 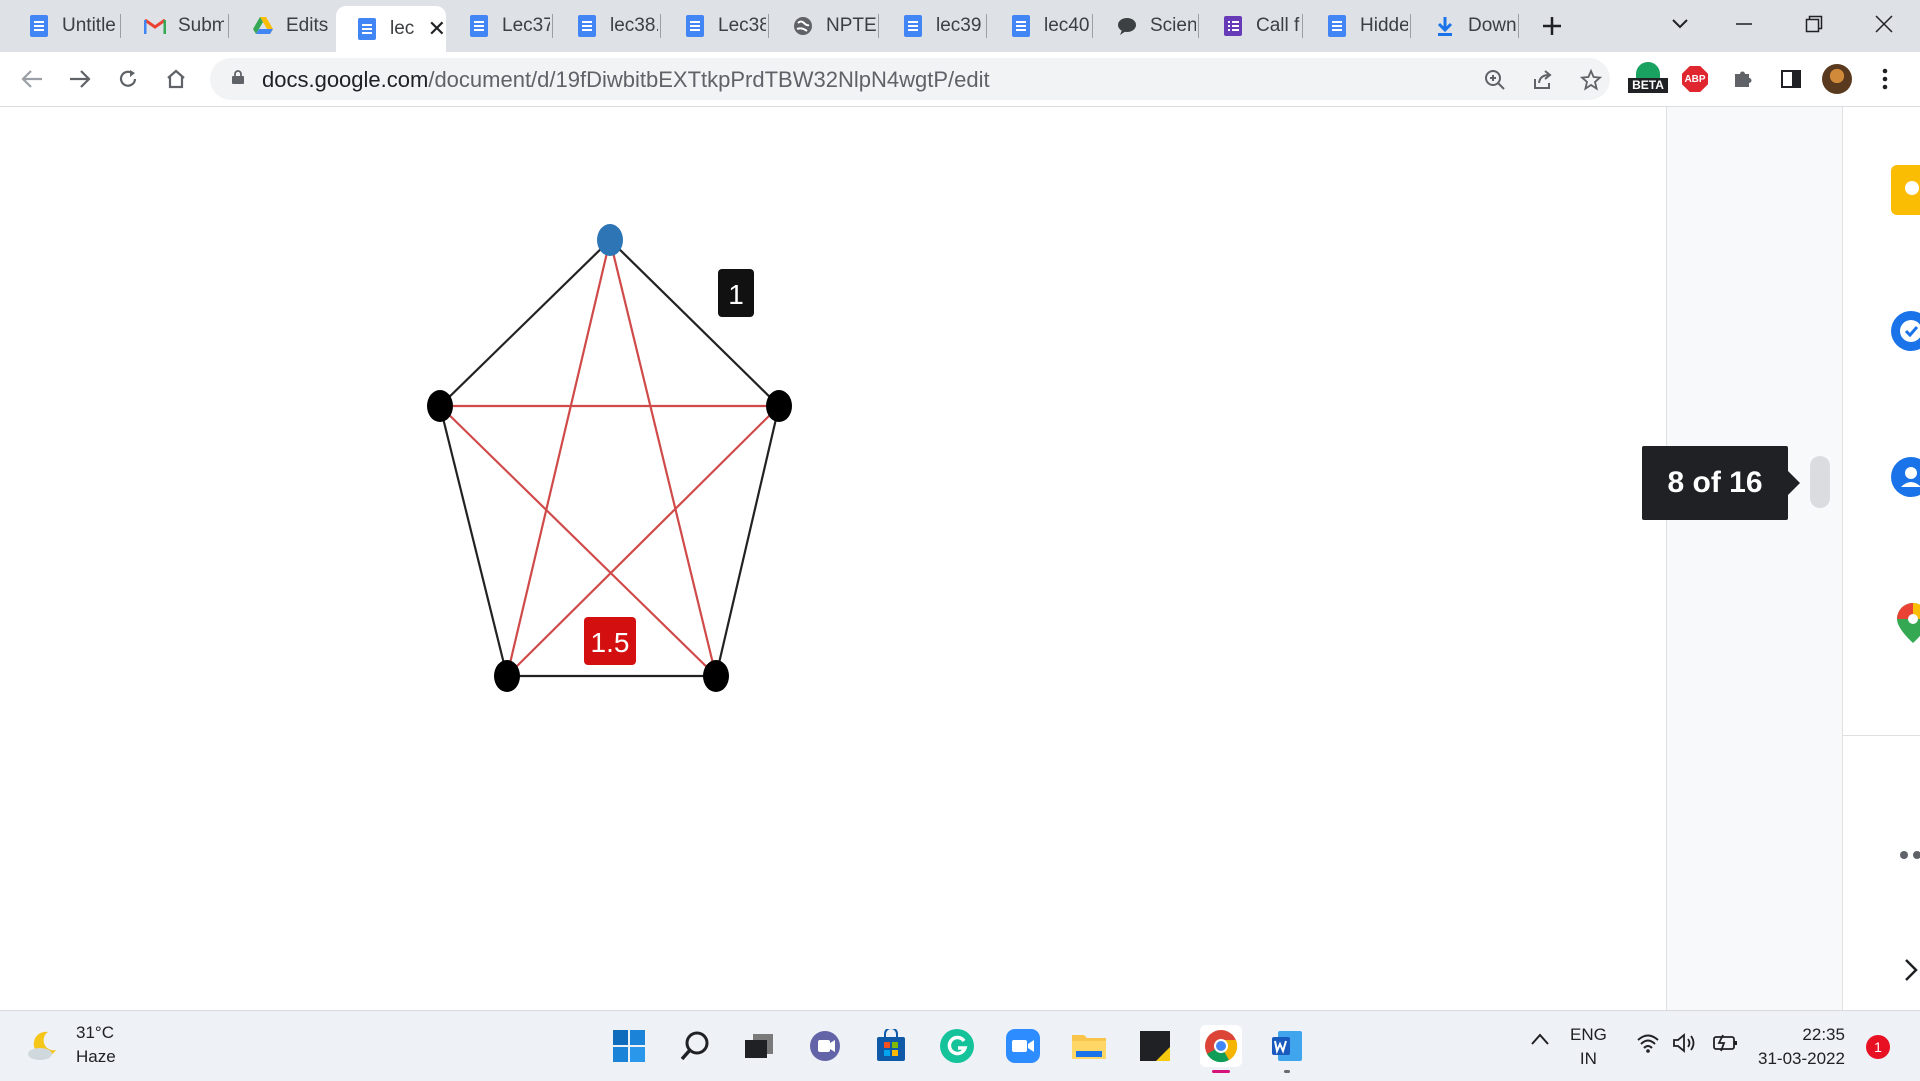 I want to click on close-icon, so click(x=1884, y=24).